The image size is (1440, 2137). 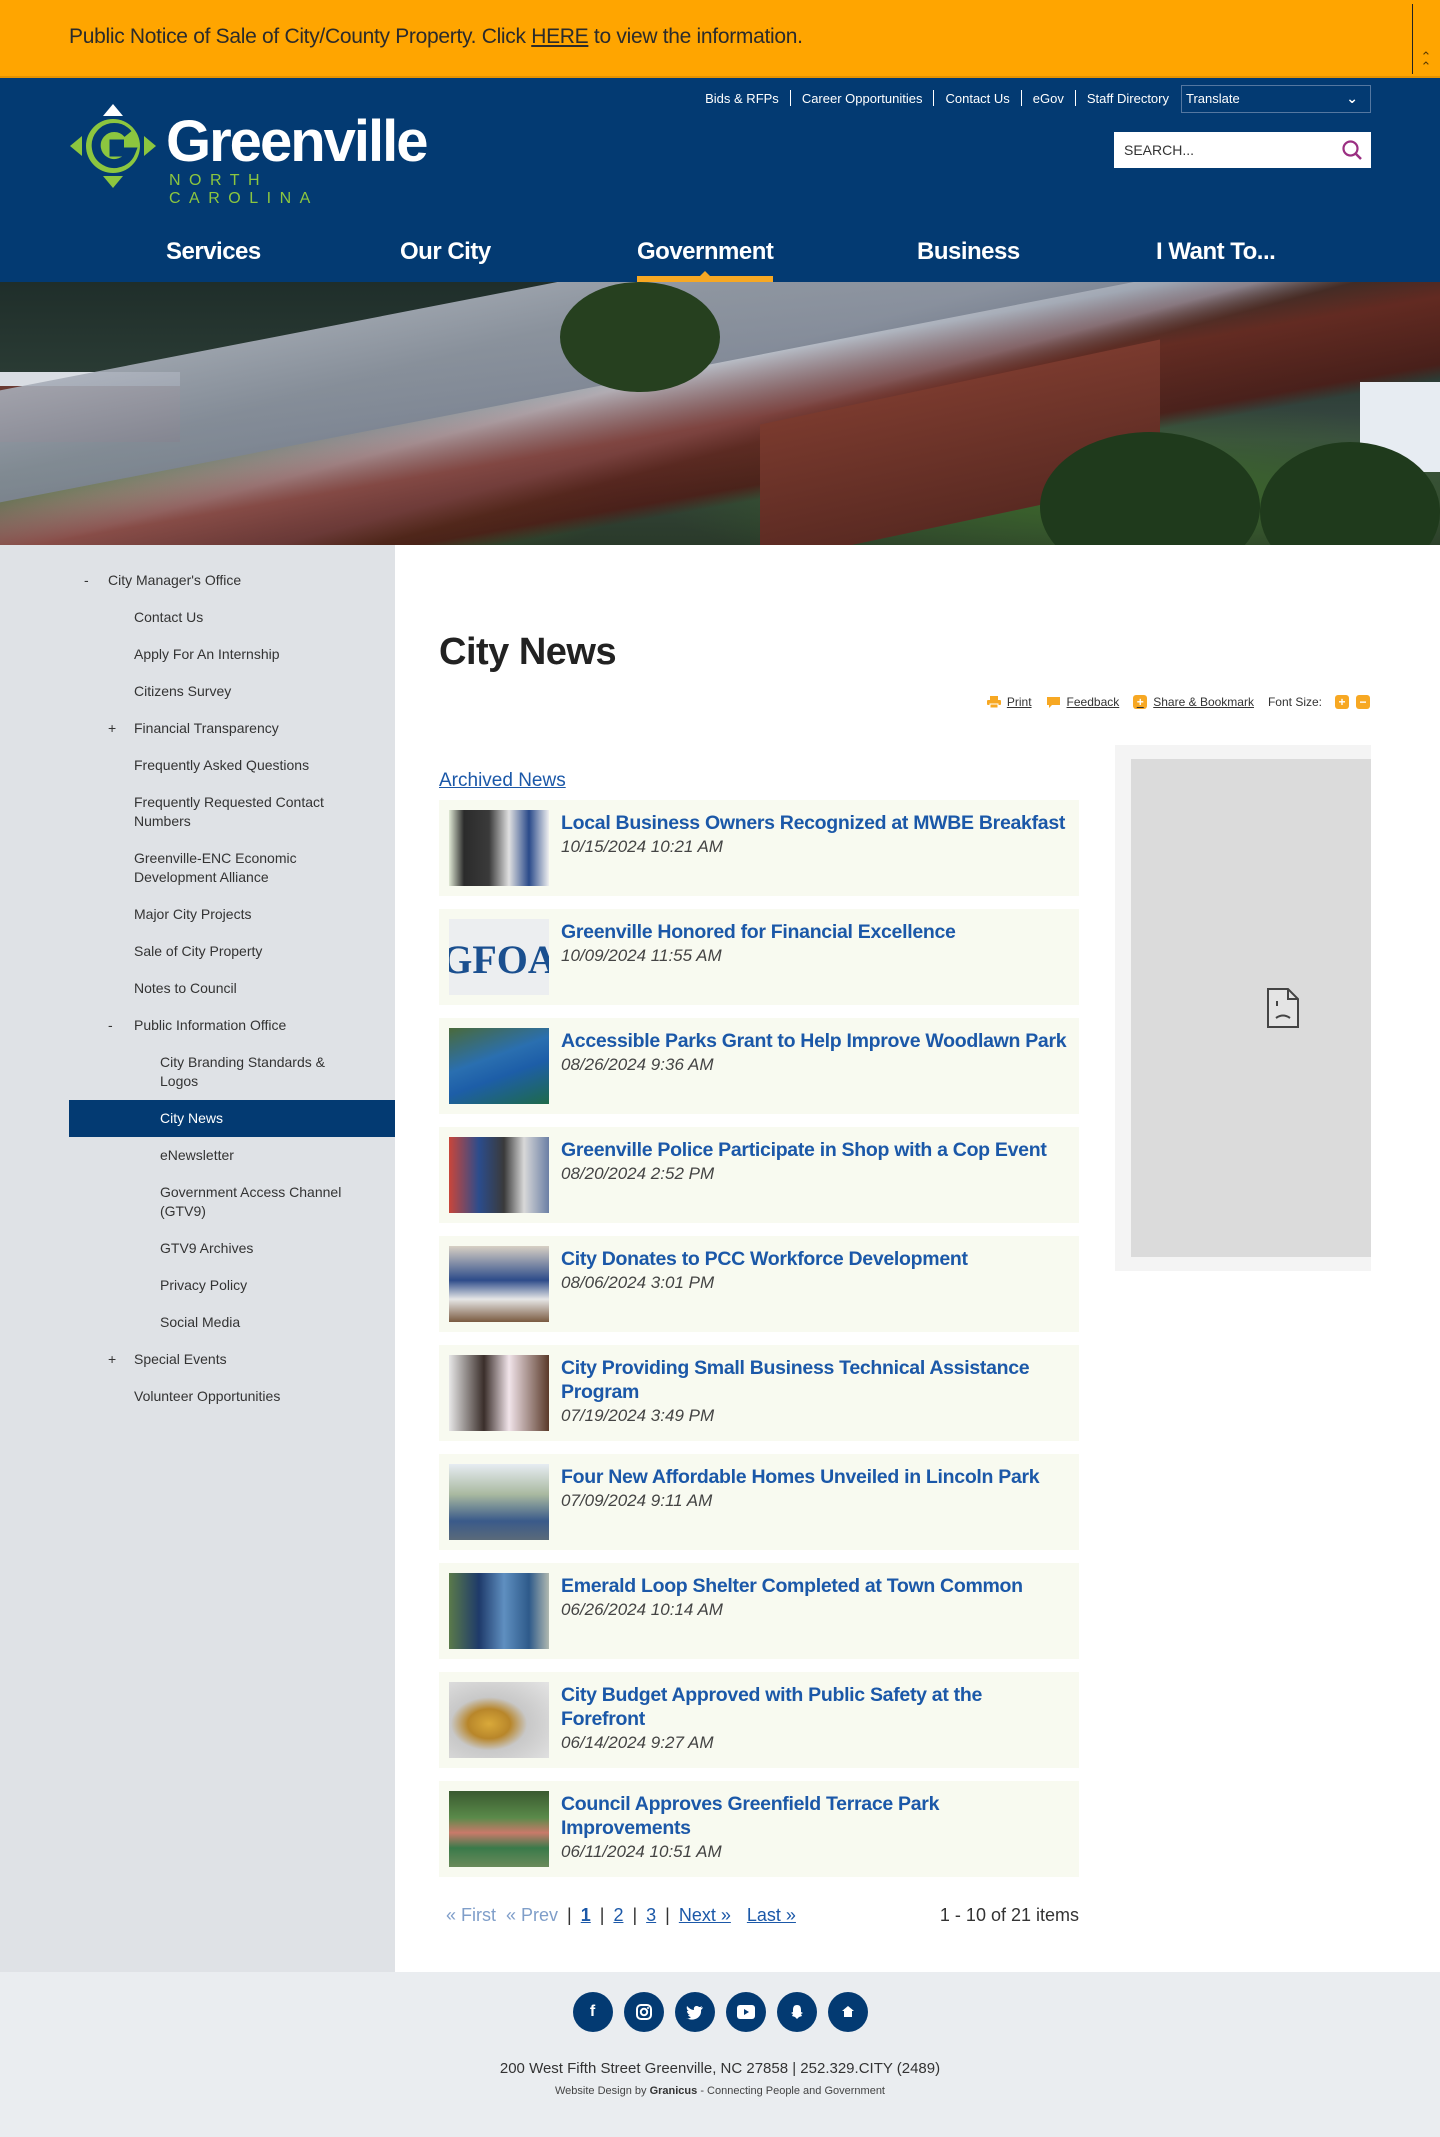 I want to click on alert-here-link: HERE, so click(x=559, y=36).